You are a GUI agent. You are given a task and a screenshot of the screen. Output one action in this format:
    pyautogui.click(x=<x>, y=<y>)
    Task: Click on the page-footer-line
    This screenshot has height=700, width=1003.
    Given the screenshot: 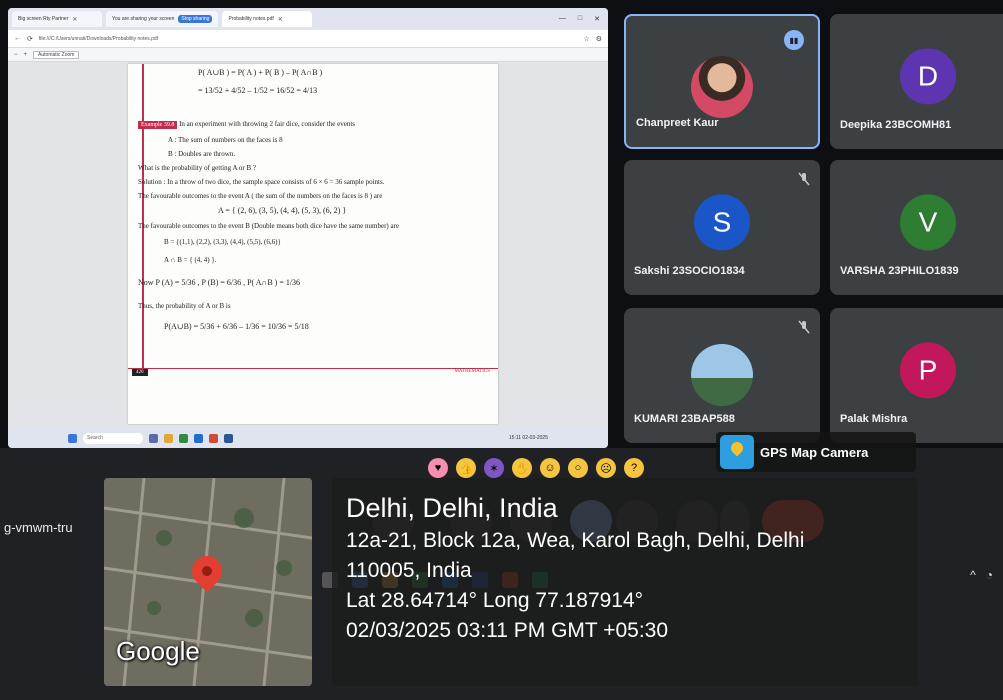 What is the action you would take?
    pyautogui.click(x=313, y=373)
    